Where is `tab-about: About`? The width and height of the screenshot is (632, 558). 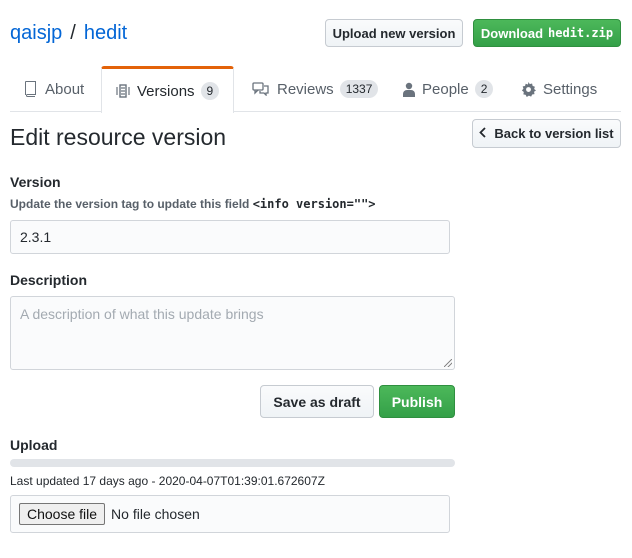 tab-about: About is located at coordinates (54, 89).